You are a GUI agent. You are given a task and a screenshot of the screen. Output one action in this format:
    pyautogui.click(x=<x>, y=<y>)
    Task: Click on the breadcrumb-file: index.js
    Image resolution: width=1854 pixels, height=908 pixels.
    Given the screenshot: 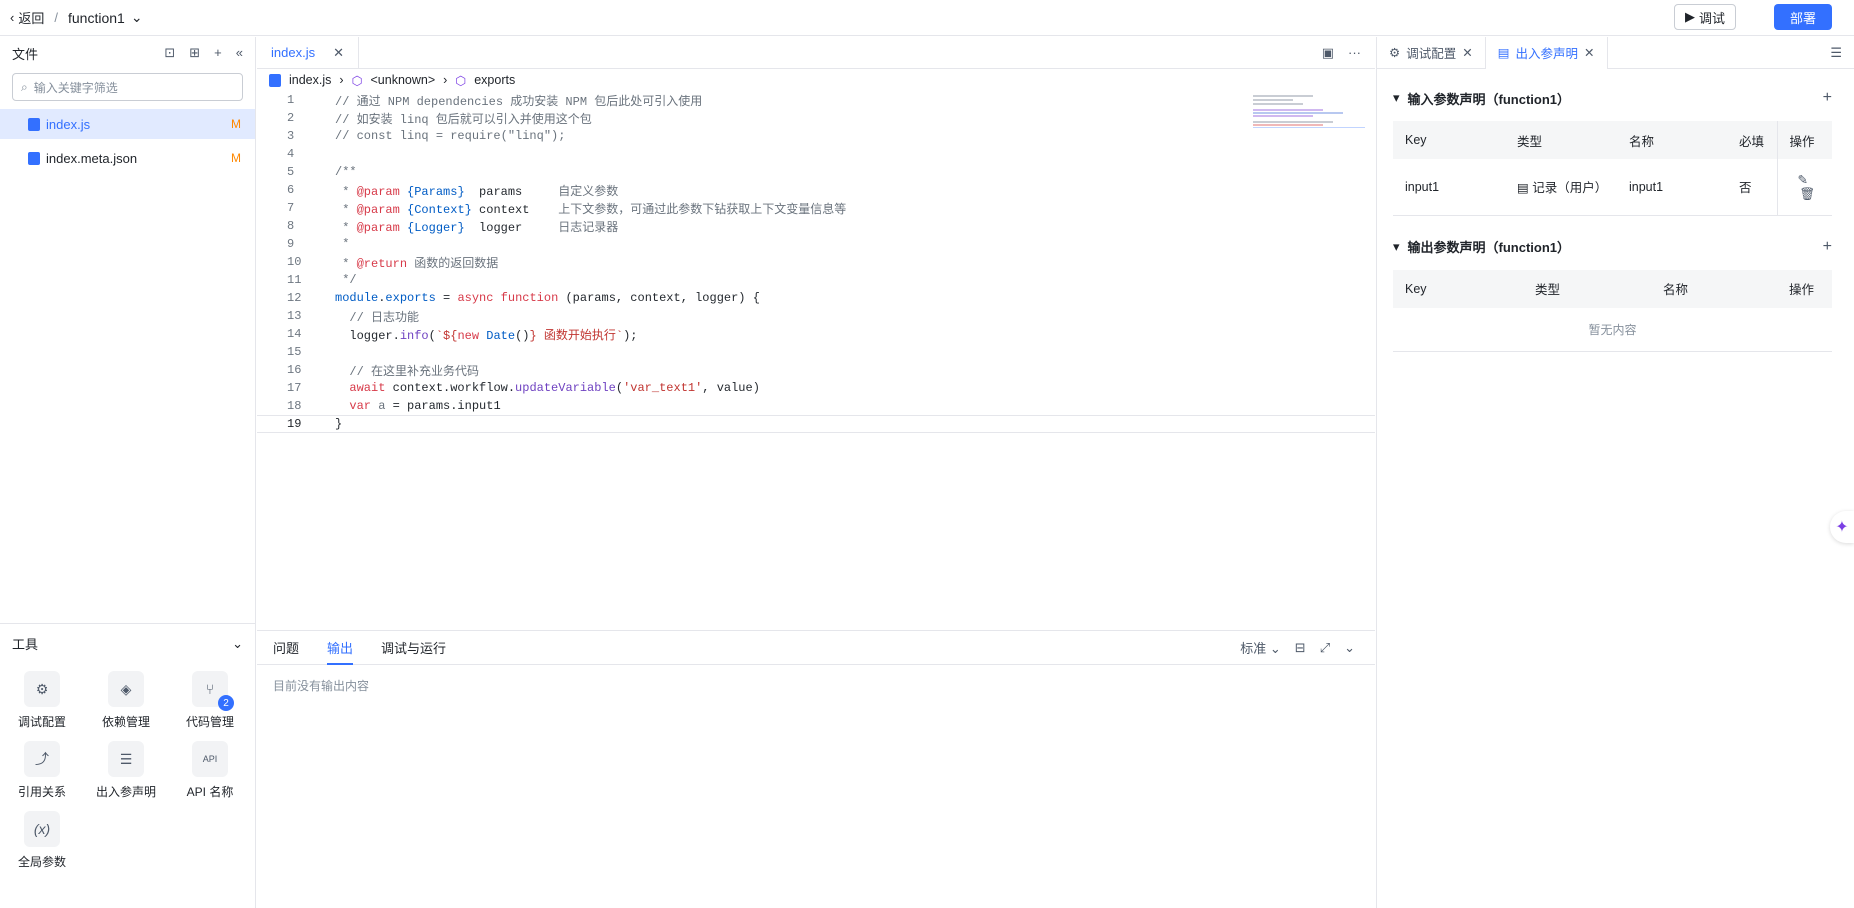 What is the action you would take?
    pyautogui.click(x=310, y=80)
    